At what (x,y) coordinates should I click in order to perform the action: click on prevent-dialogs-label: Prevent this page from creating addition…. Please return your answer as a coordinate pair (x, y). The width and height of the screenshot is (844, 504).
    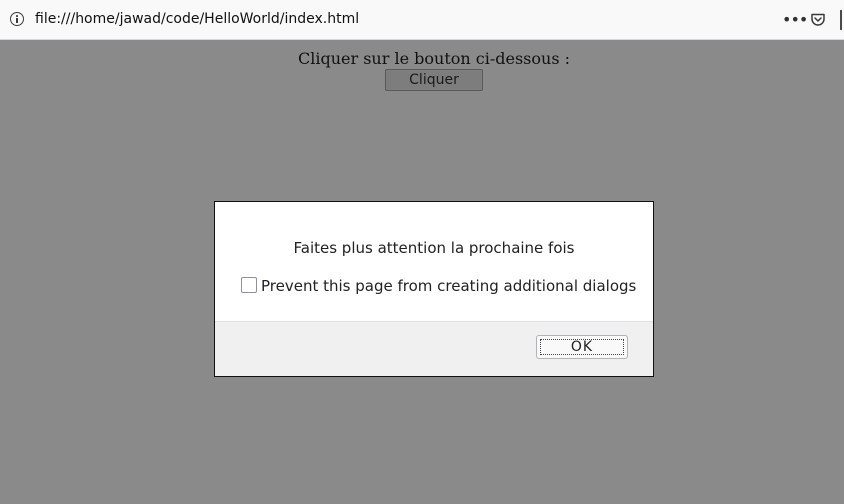
    Looking at the image, I should click on (448, 286).